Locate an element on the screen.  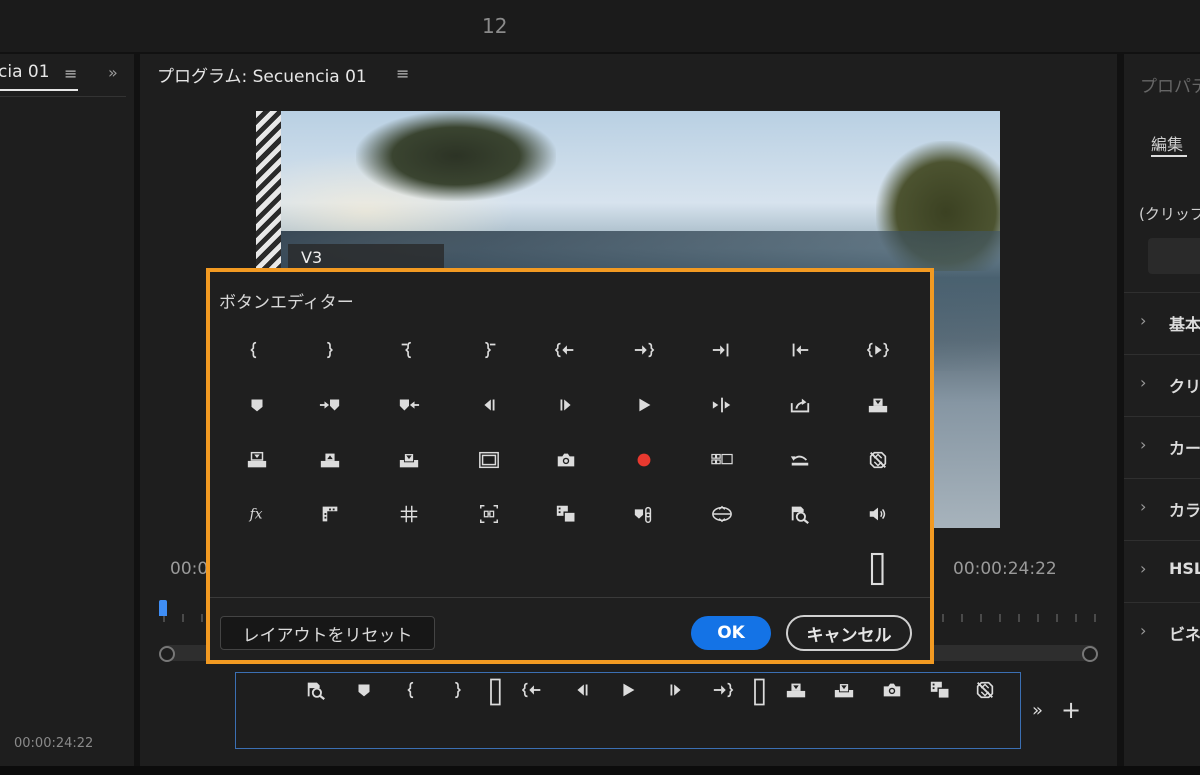
play-around-icon is located at coordinates (722, 405).